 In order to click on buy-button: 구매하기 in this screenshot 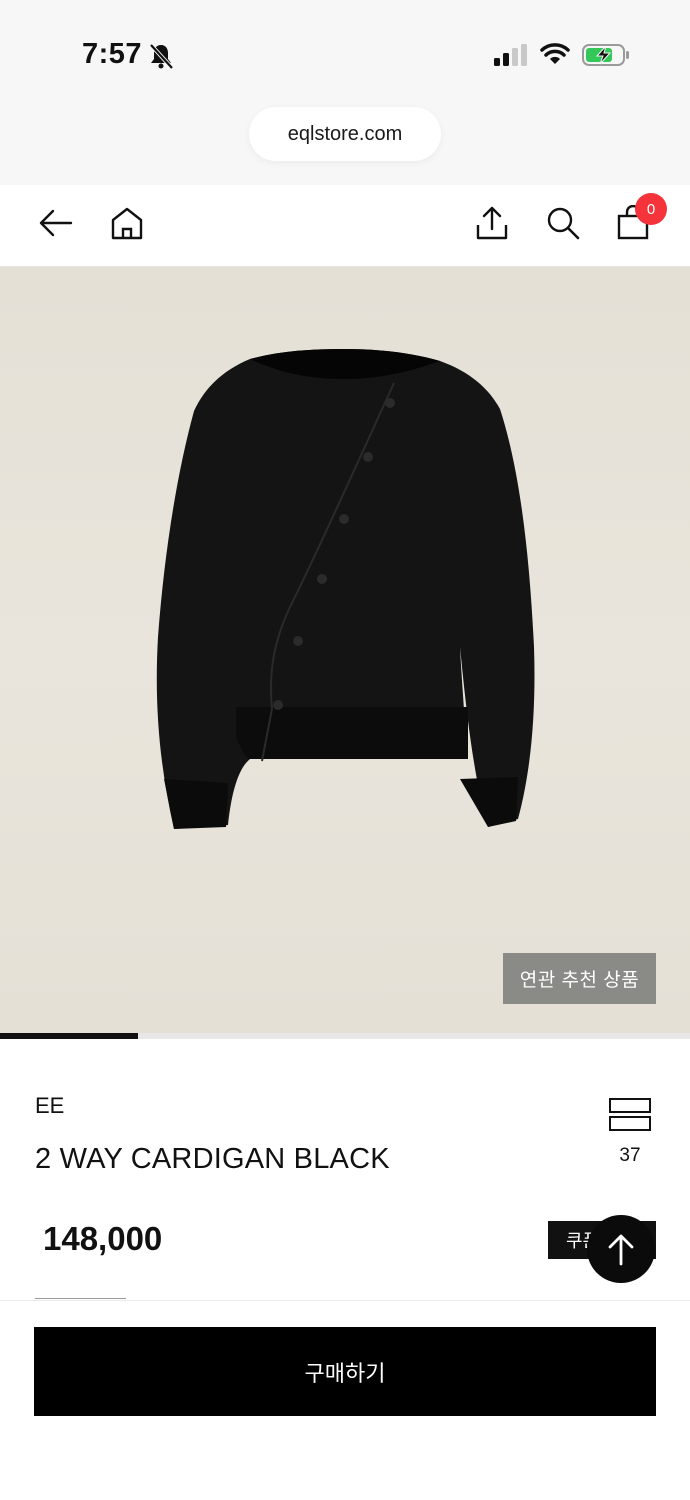, I will do `click(345, 1371)`.